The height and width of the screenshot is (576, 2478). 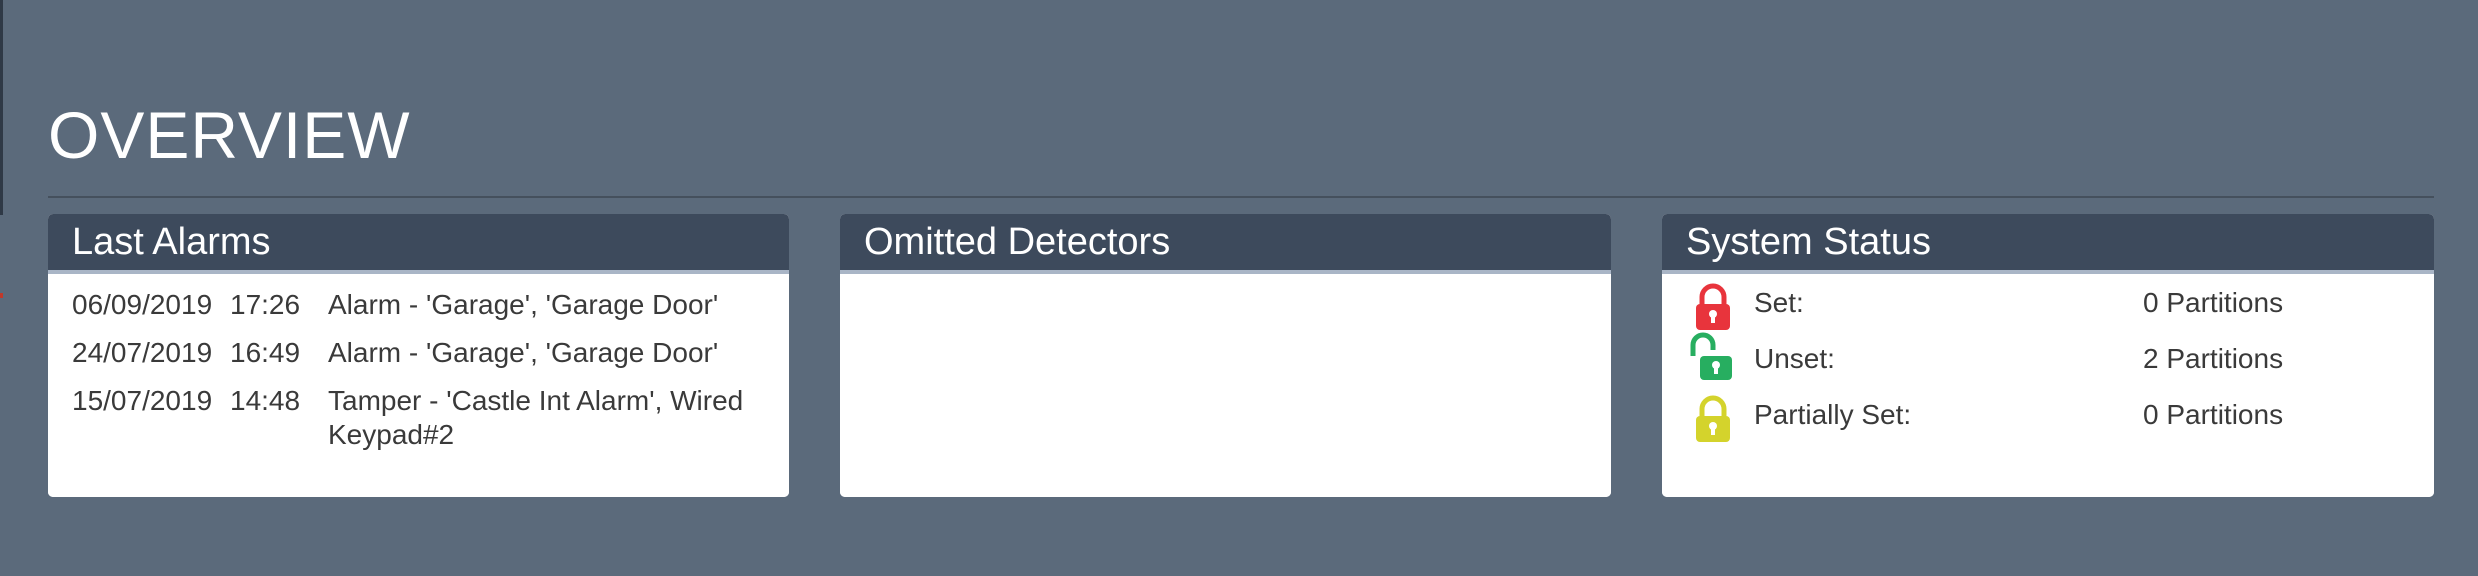 I want to click on left-edge-strip, so click(x=1, y=107).